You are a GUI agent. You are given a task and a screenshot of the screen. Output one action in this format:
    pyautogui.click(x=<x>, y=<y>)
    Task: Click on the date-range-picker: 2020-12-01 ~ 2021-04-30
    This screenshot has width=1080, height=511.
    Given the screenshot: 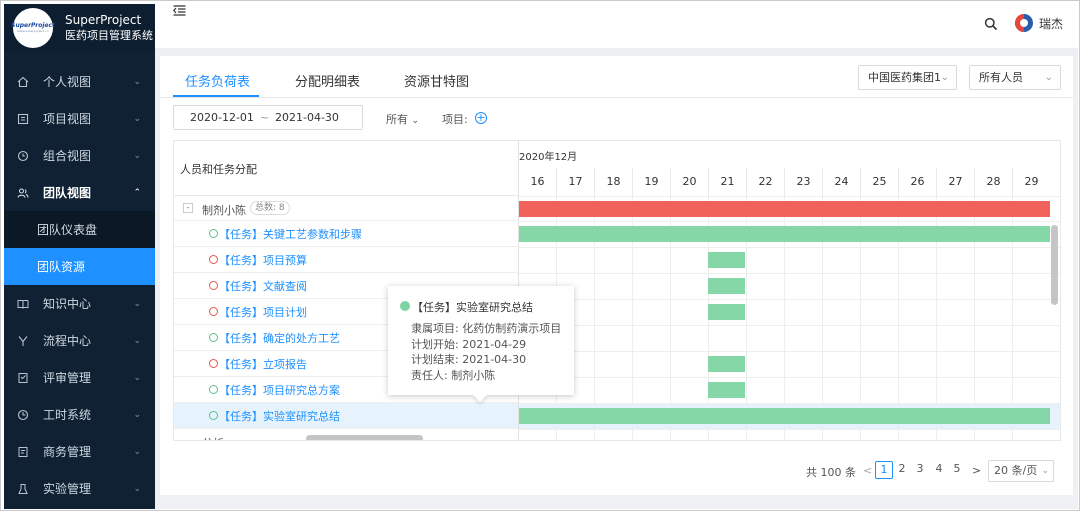 What is the action you would take?
    pyautogui.click(x=268, y=117)
    